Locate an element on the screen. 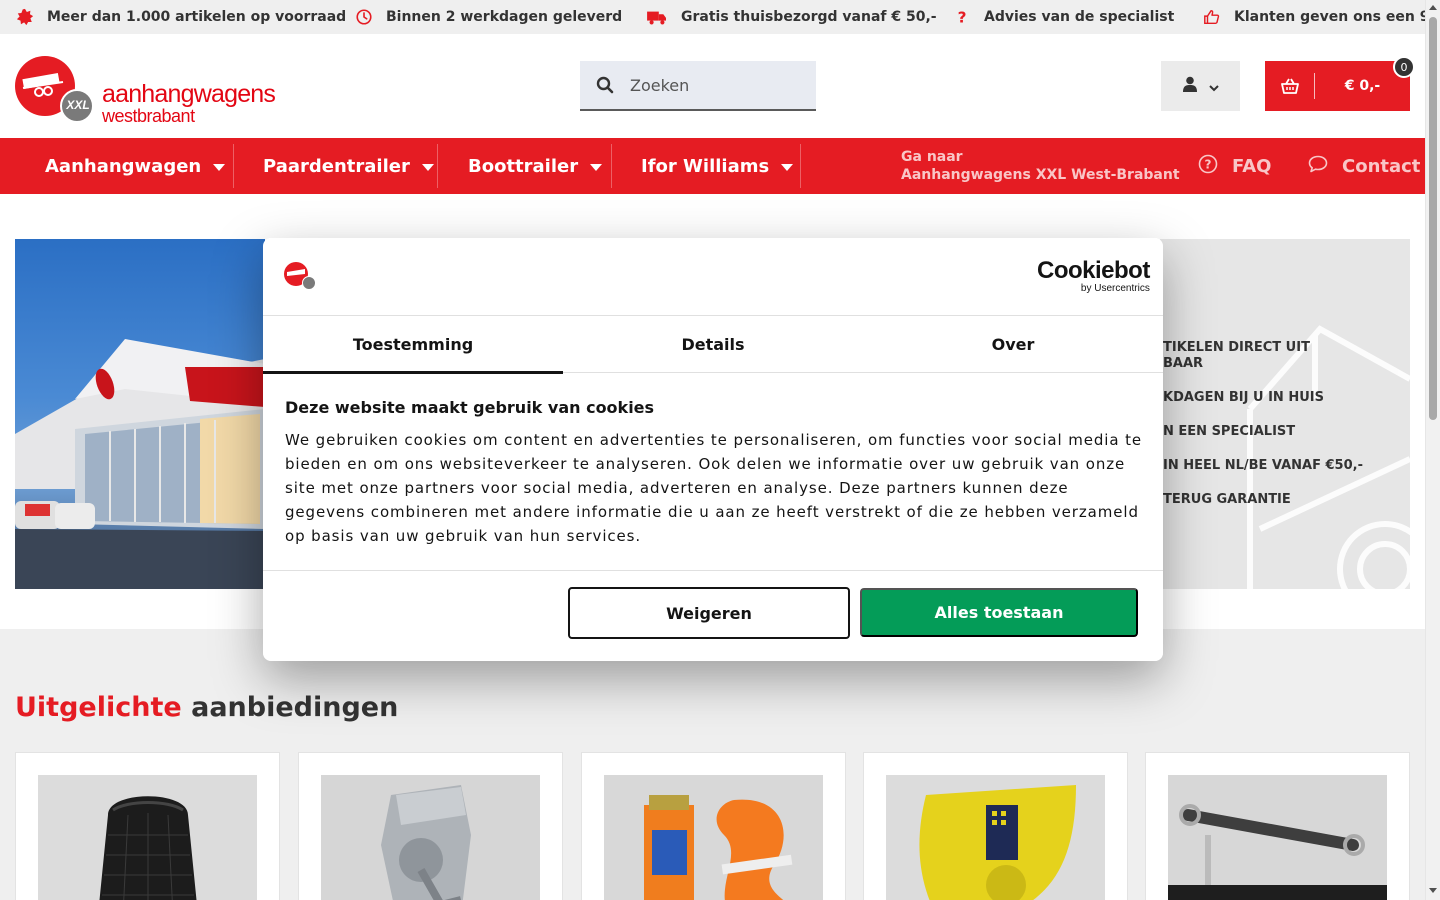 The height and width of the screenshot is (900, 1440). hero-usp-text: BAAR is located at coordinates (1183, 363).